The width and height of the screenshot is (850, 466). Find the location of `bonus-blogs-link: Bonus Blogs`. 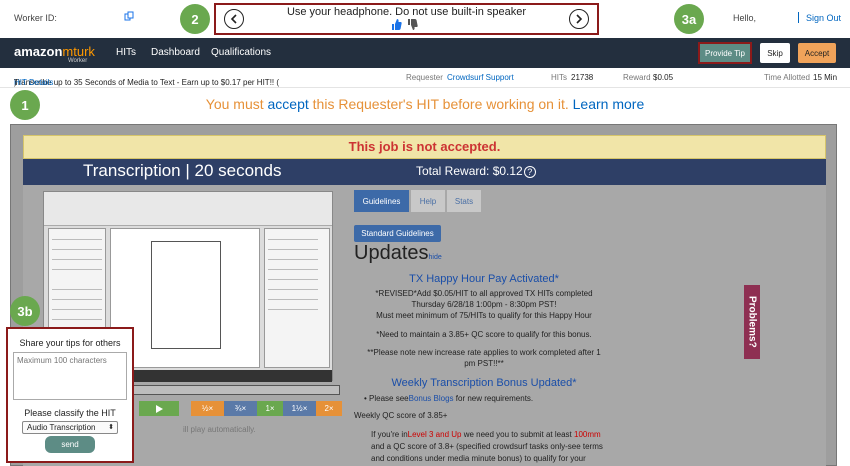

bonus-blogs-link: Bonus Blogs is located at coordinates (431, 398).